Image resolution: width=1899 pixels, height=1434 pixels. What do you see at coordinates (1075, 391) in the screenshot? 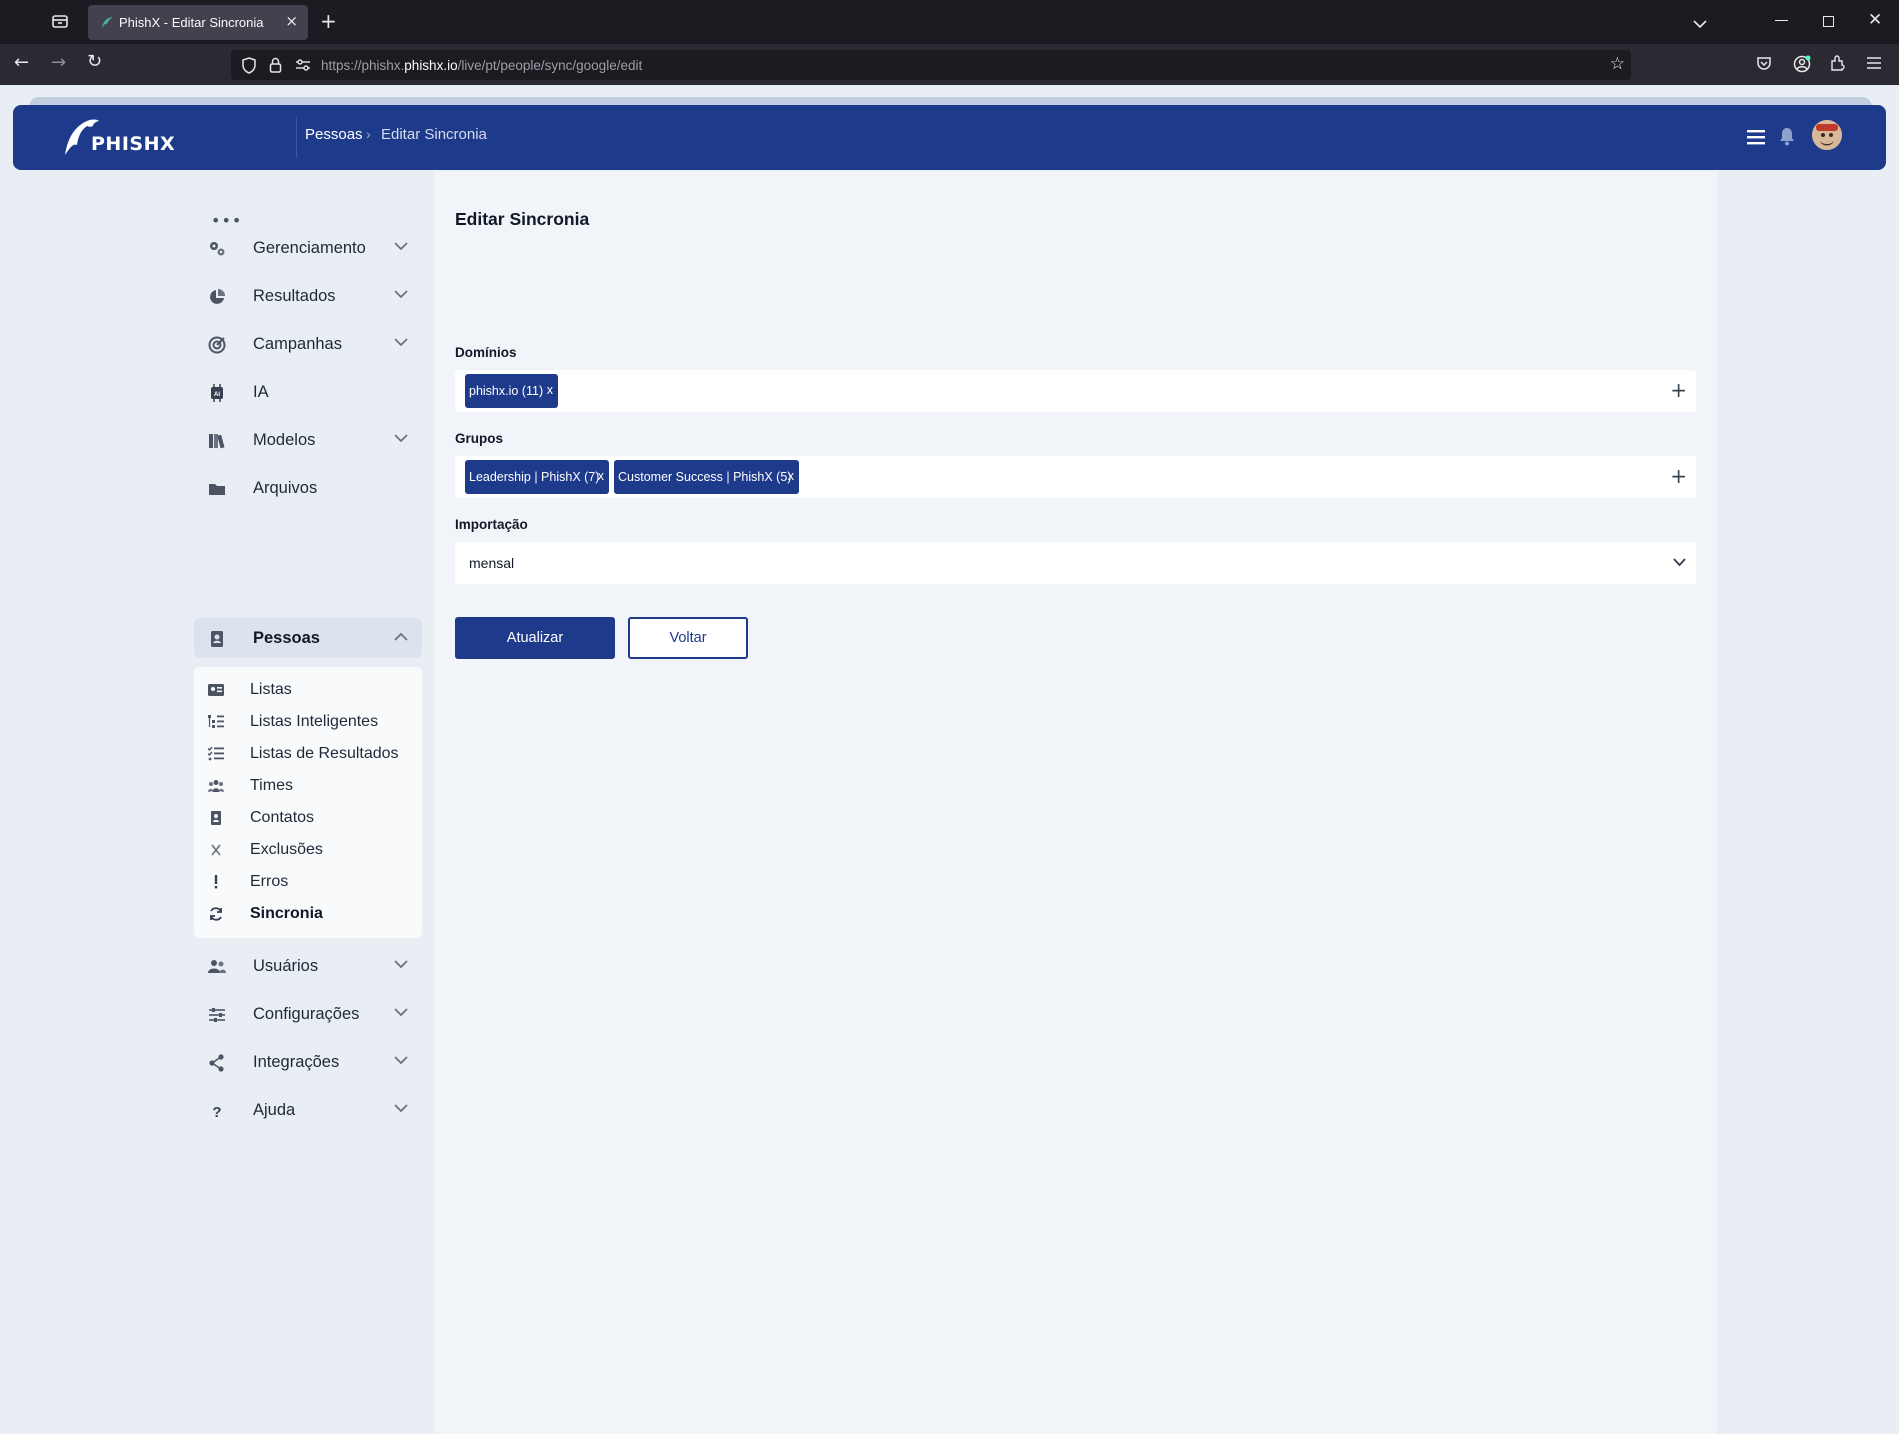
I see `domains-tag-input: phishx.io (11) x +` at bounding box center [1075, 391].